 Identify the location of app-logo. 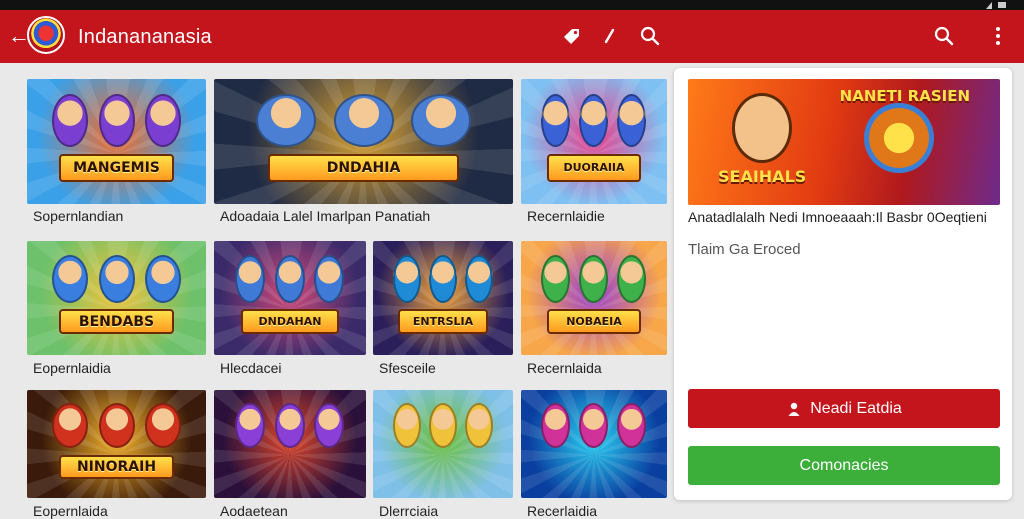
(46, 35).